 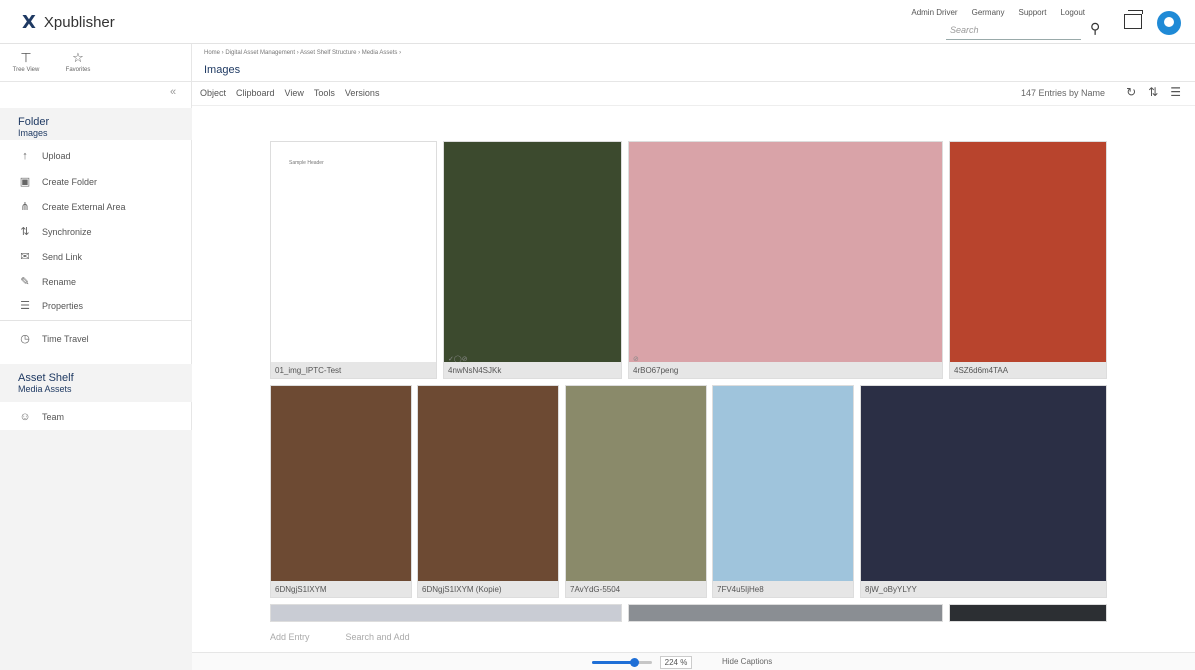 I want to click on menu-clipboard: Clipboard, so click(x=255, y=93).